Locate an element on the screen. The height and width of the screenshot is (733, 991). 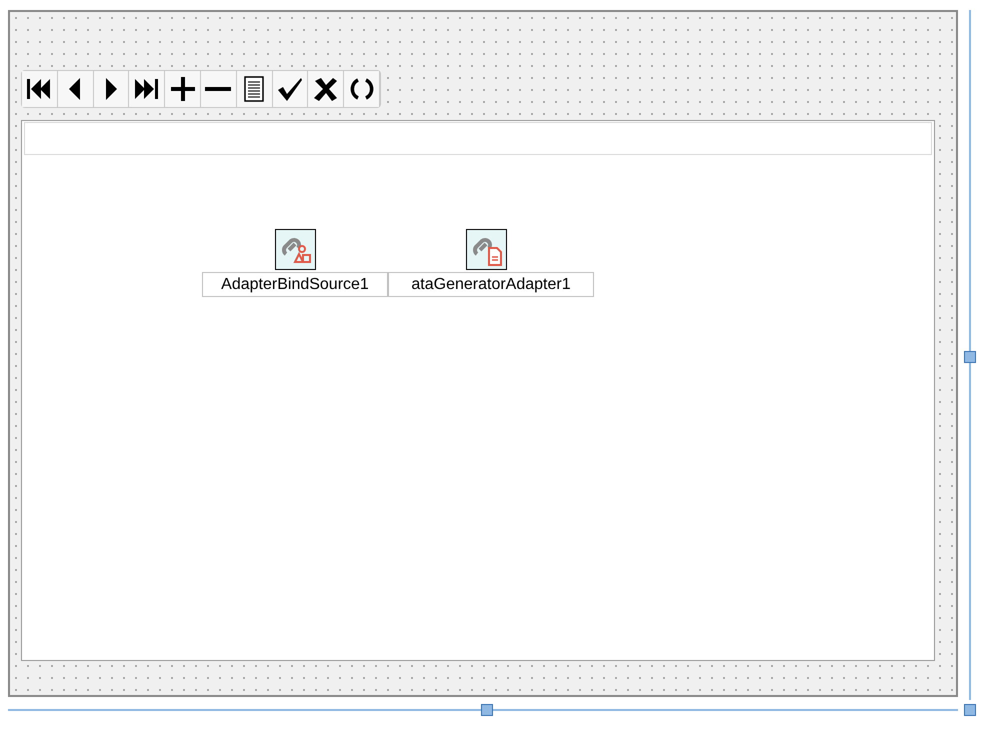
toolbar-button is located at coordinates (40, 89).